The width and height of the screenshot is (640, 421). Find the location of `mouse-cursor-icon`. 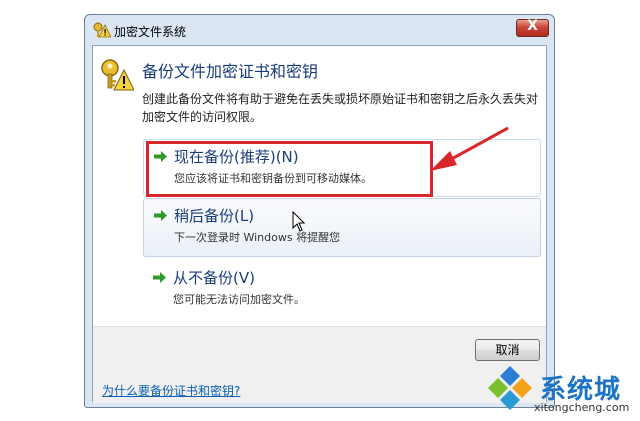

mouse-cursor-icon is located at coordinates (299, 221).